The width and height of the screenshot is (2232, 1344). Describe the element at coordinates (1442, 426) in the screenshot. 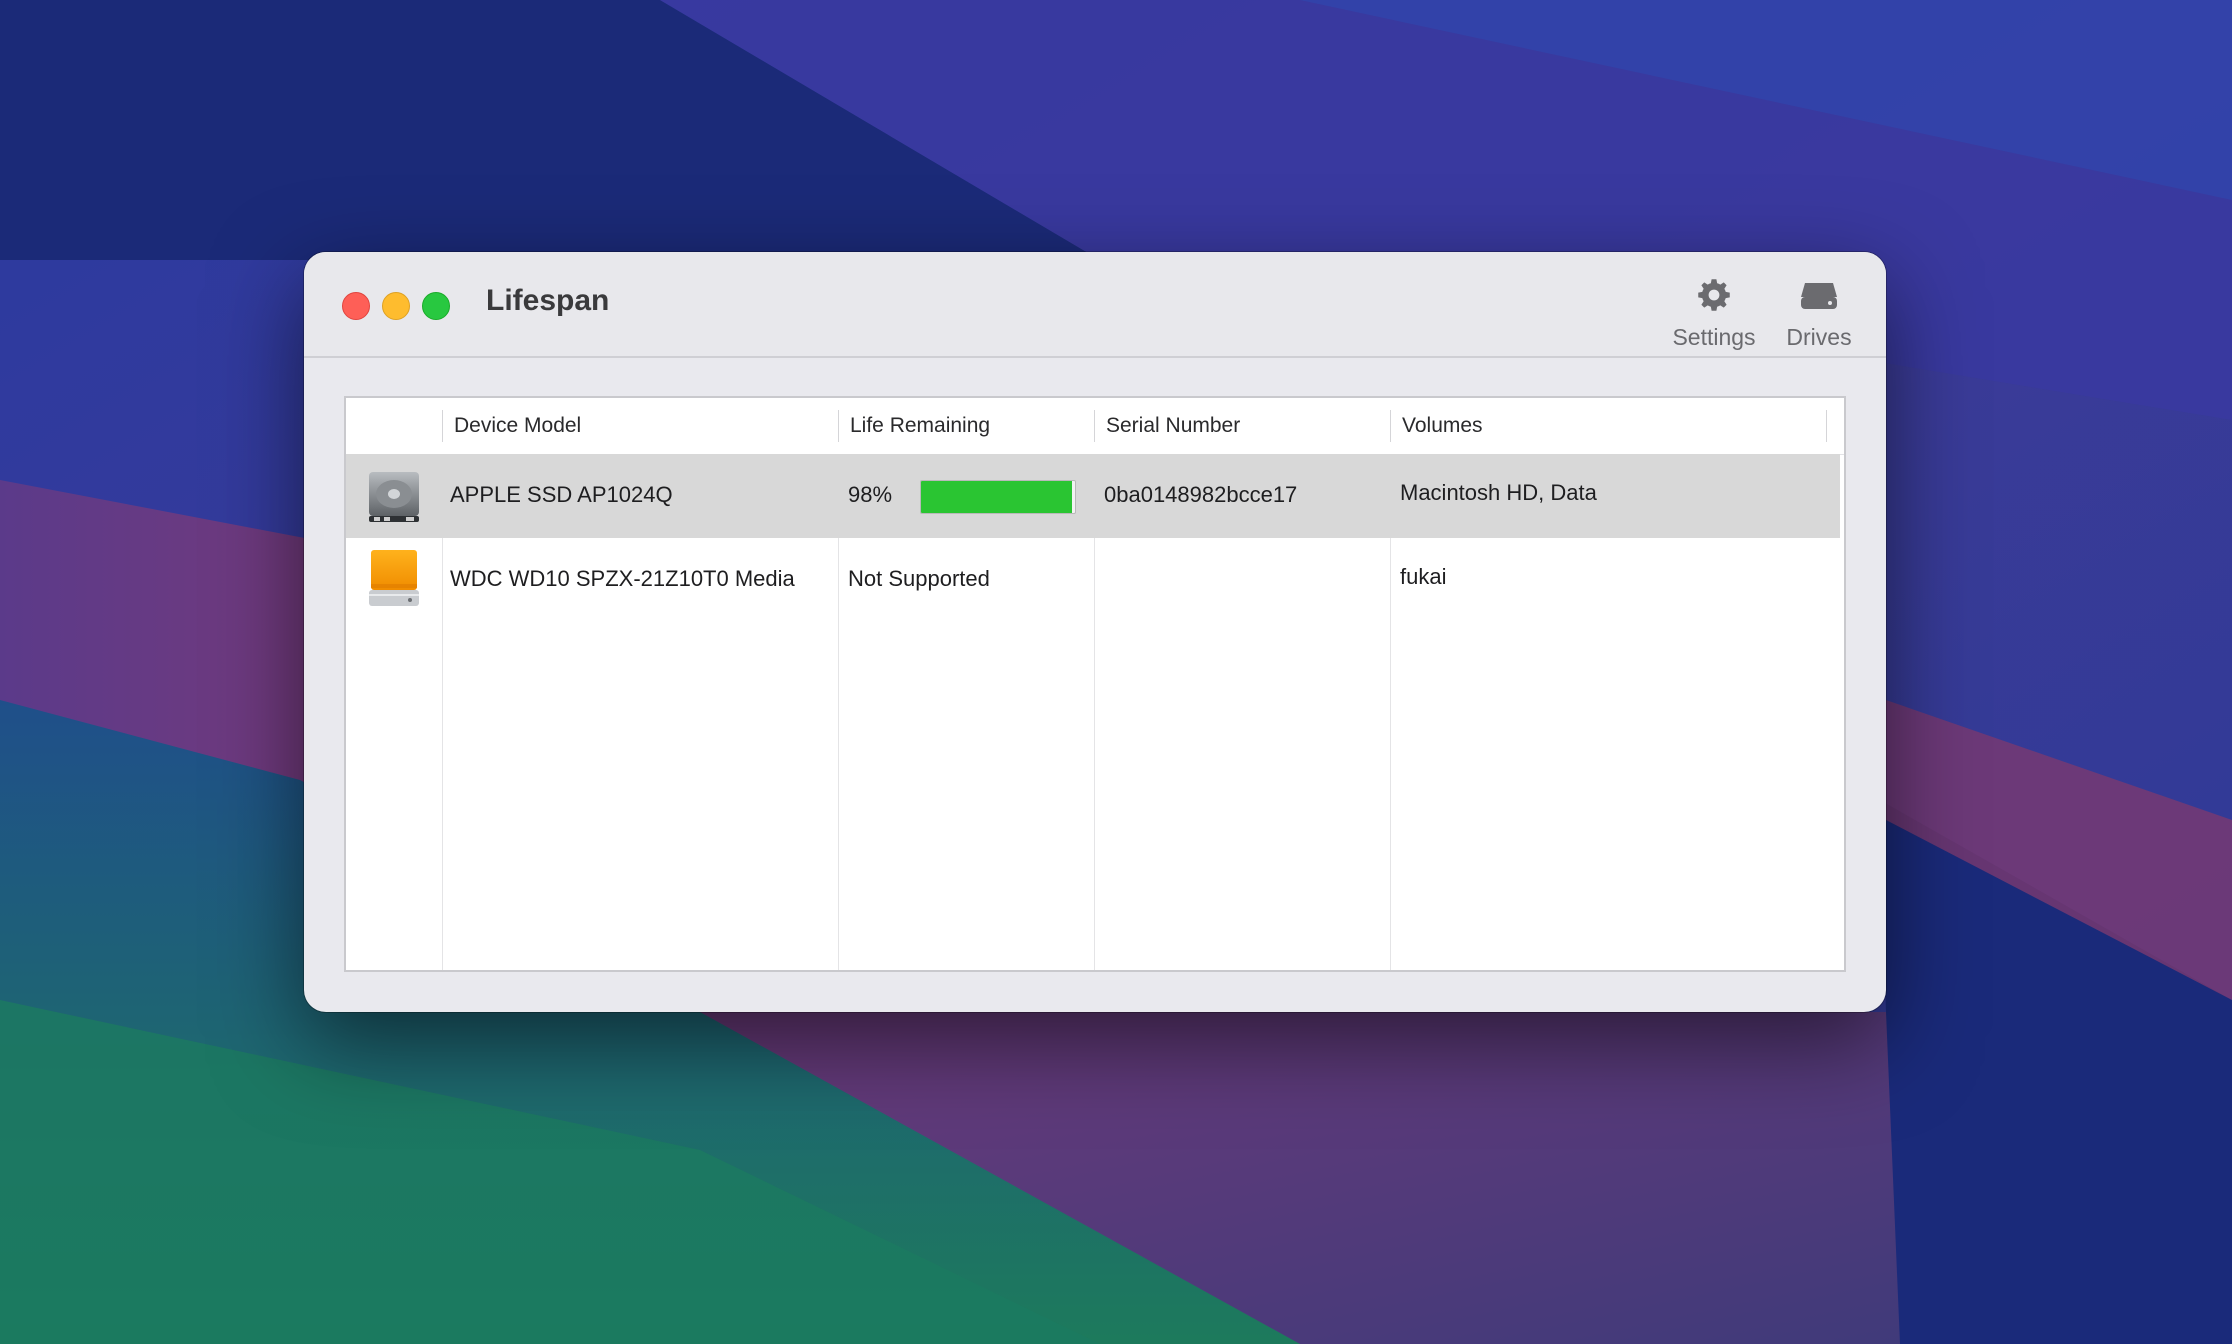

I see `column-header-volumes: Volumes` at that location.